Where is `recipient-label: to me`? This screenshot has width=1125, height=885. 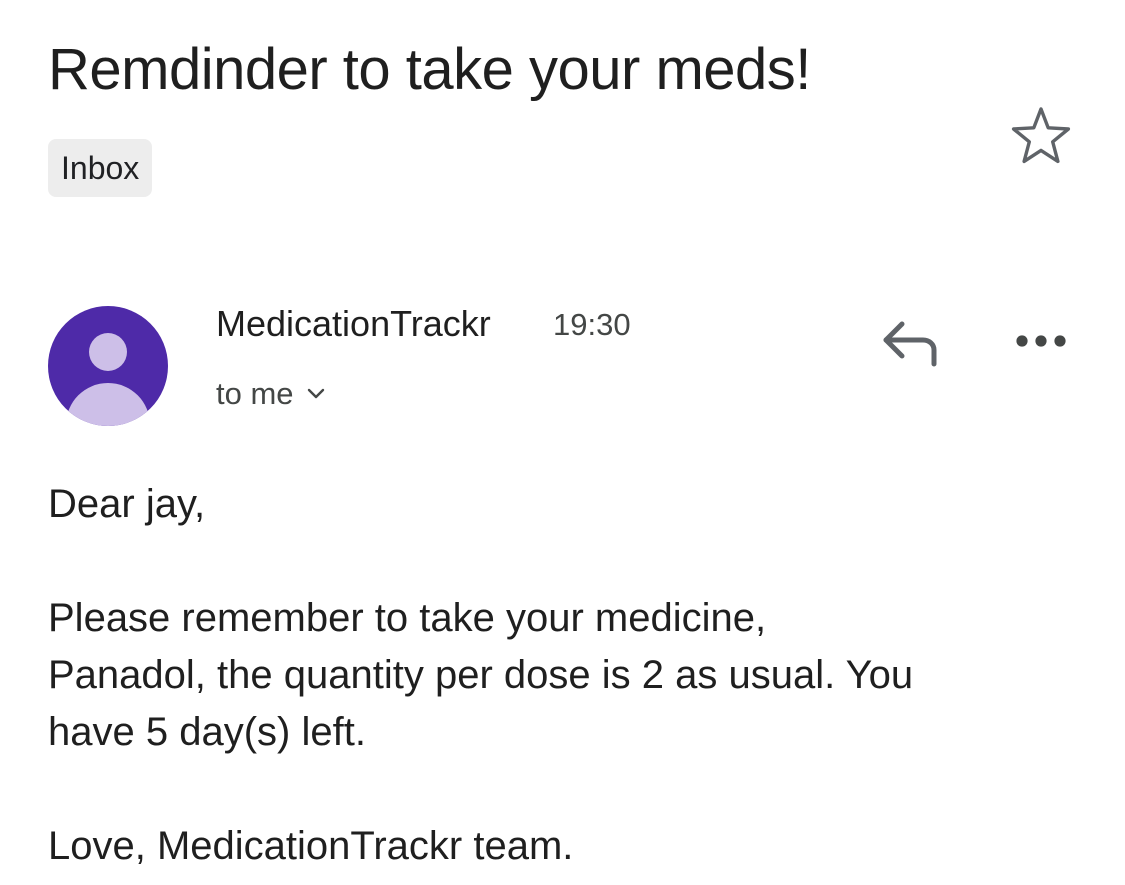
recipient-label: to me is located at coordinates (255, 393).